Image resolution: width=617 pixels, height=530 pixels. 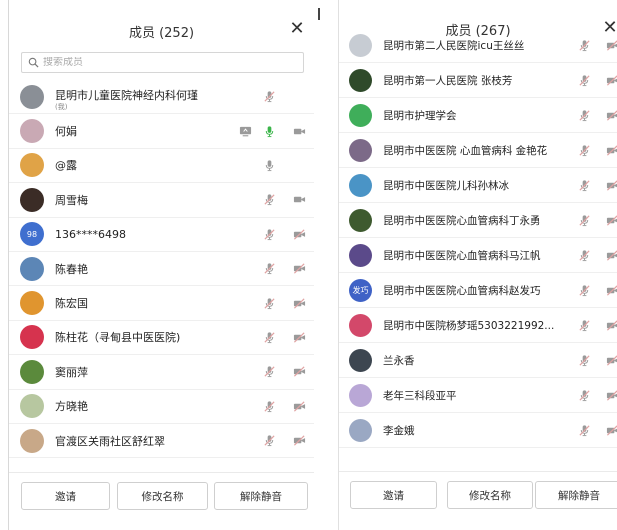 I want to click on member-row: 老年三科段亚平, so click(x=478, y=395).